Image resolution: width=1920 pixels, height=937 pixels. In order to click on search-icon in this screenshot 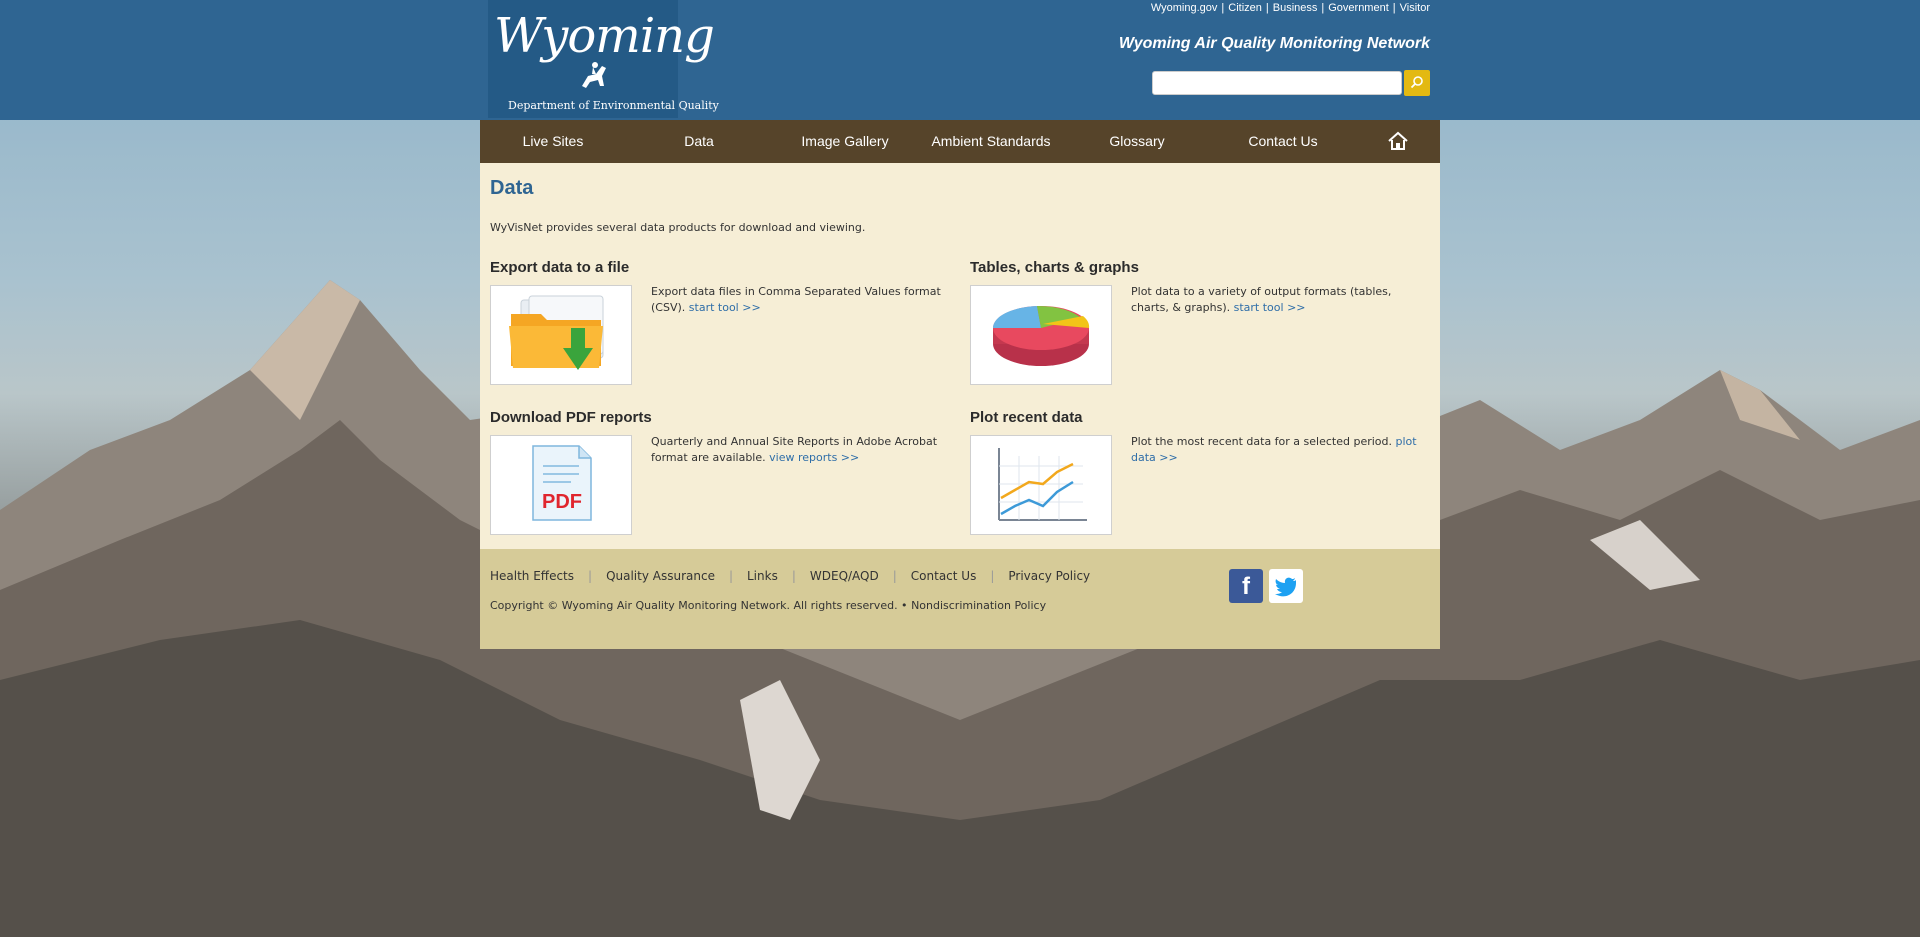, I will do `click(1416, 81)`.